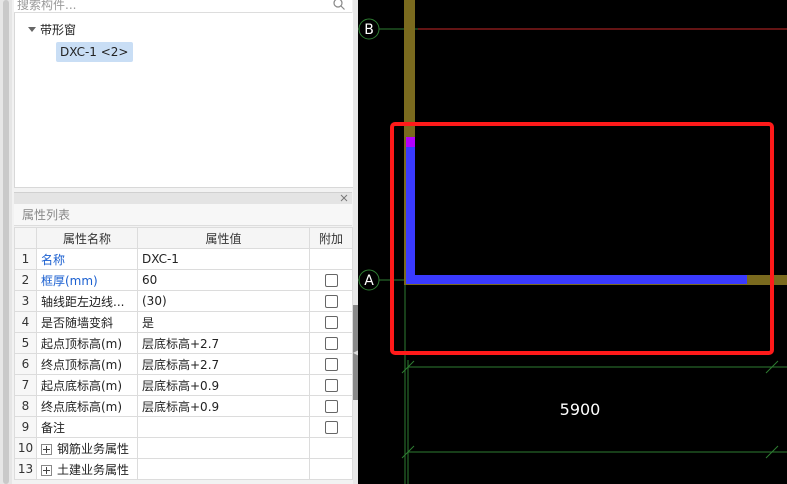 The image size is (787, 484). What do you see at coordinates (87, 427) in the screenshot?
I see `row-name: 备注` at bounding box center [87, 427].